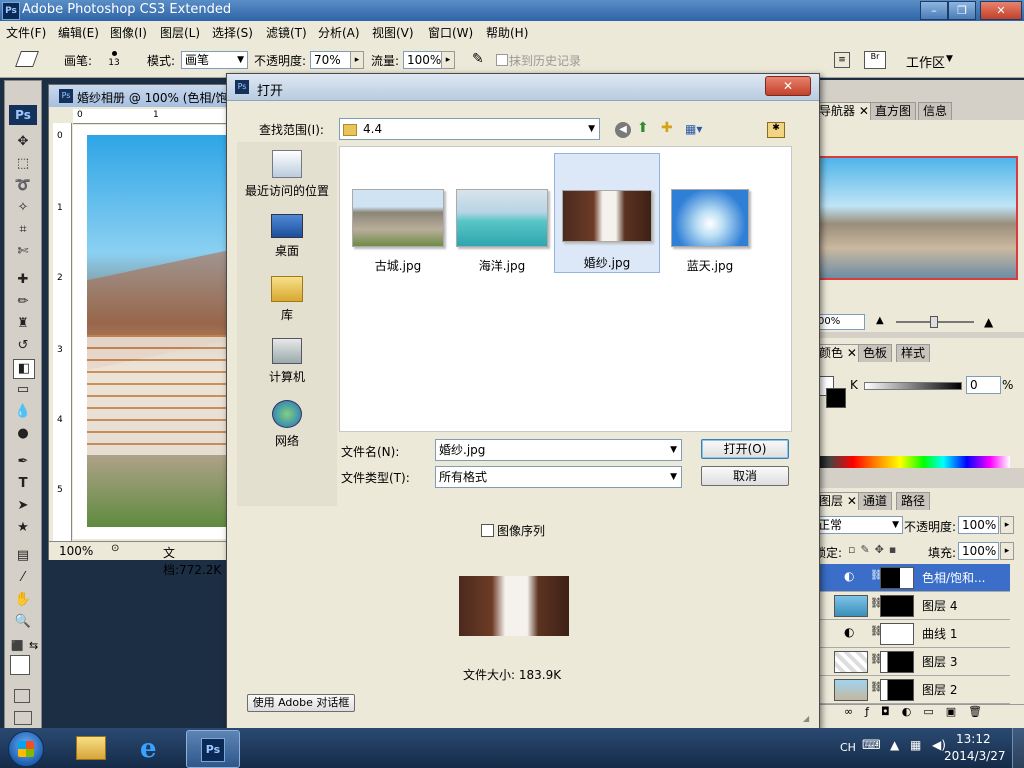 This screenshot has height=768, width=1024. Describe the element at coordinates (848, 747) in the screenshot. I see `input-language: CH` at that location.